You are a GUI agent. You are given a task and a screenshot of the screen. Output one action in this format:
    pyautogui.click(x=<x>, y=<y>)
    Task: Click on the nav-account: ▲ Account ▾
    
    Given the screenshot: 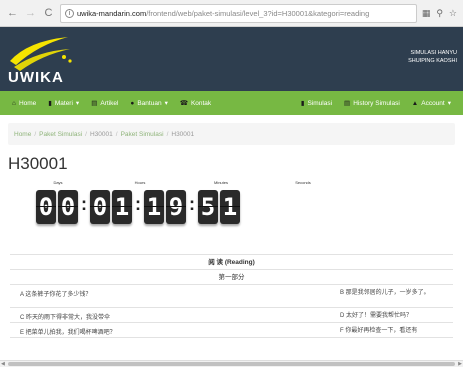 What is the action you would take?
    pyautogui.click(x=431, y=103)
    